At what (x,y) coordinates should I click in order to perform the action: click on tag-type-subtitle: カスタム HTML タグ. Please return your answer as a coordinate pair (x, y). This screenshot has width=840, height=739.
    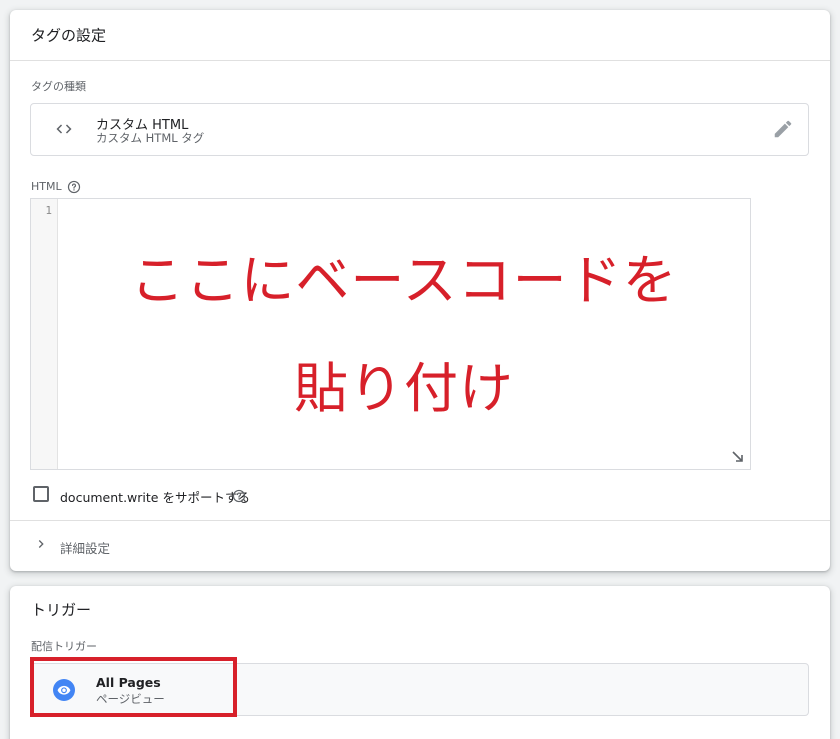
    Looking at the image, I should click on (150, 138).